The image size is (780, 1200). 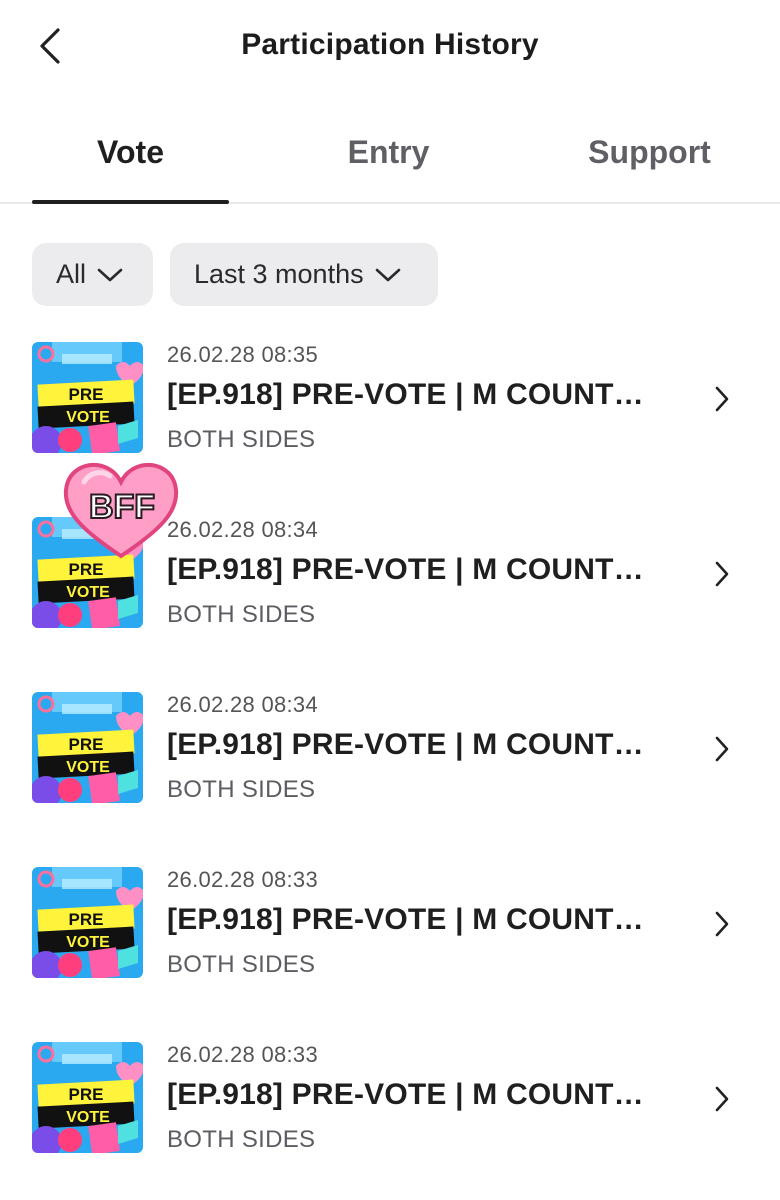 I want to click on filter-period-dropdown: Last 3 months, so click(x=304, y=274).